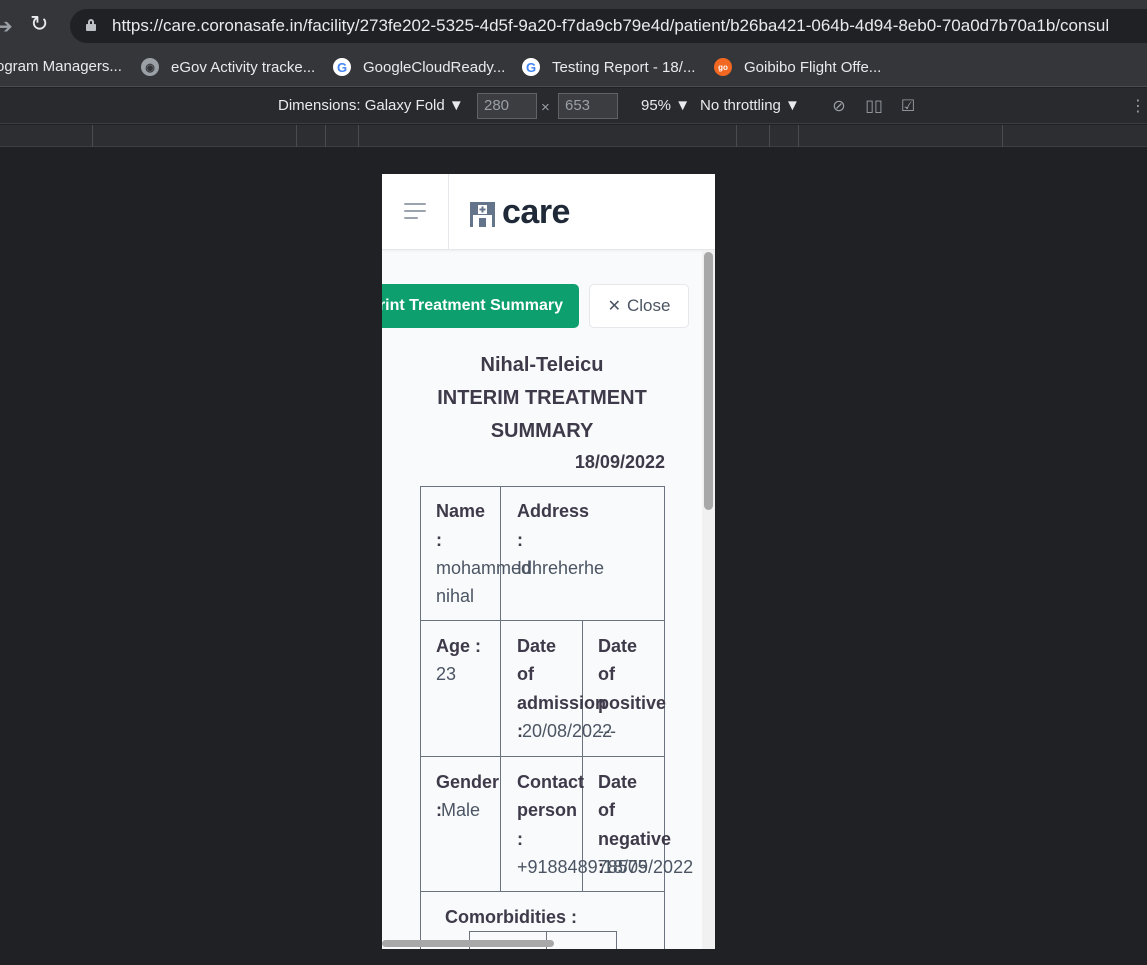  Describe the element at coordinates (614, 306) in the screenshot. I see `close-icon: ✕` at that location.